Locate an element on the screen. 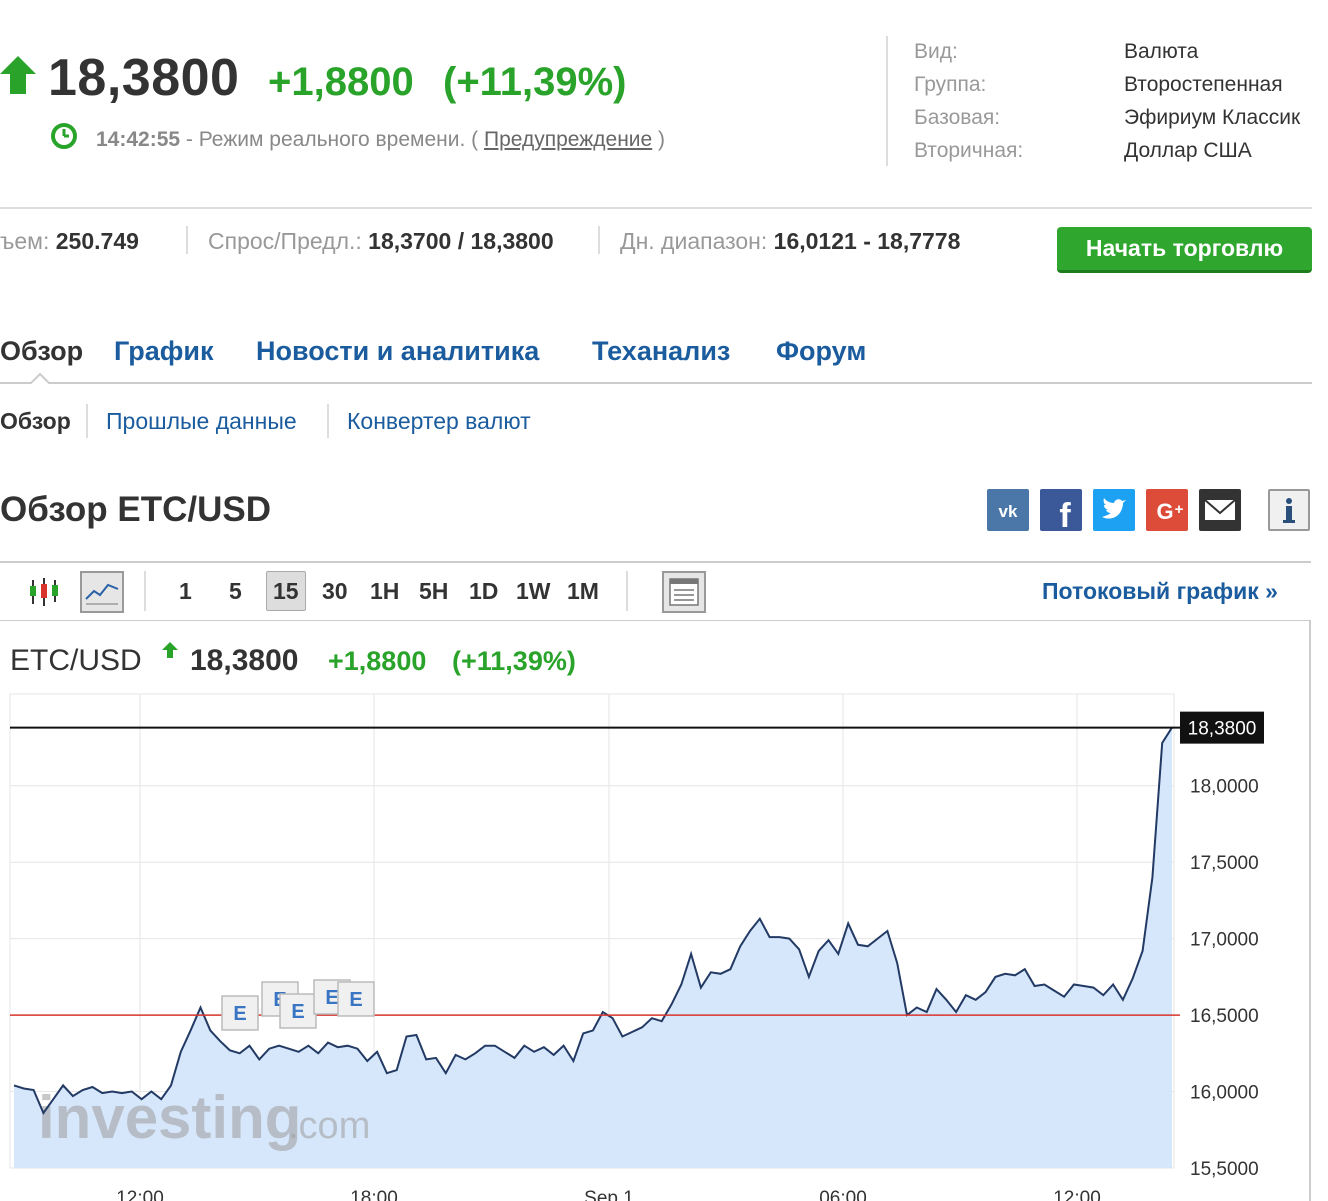 This screenshot has width=1328, height=1201. realtime-mode-text: - Режим реального времени. ( is located at coordinates (332, 139).